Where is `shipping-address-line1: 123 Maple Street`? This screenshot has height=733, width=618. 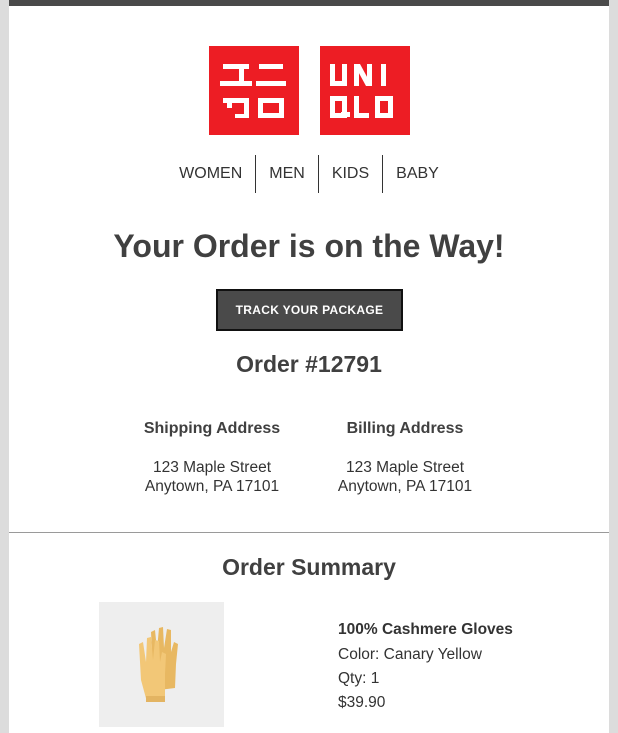 shipping-address-line1: 123 Maple Street is located at coordinates (212, 467).